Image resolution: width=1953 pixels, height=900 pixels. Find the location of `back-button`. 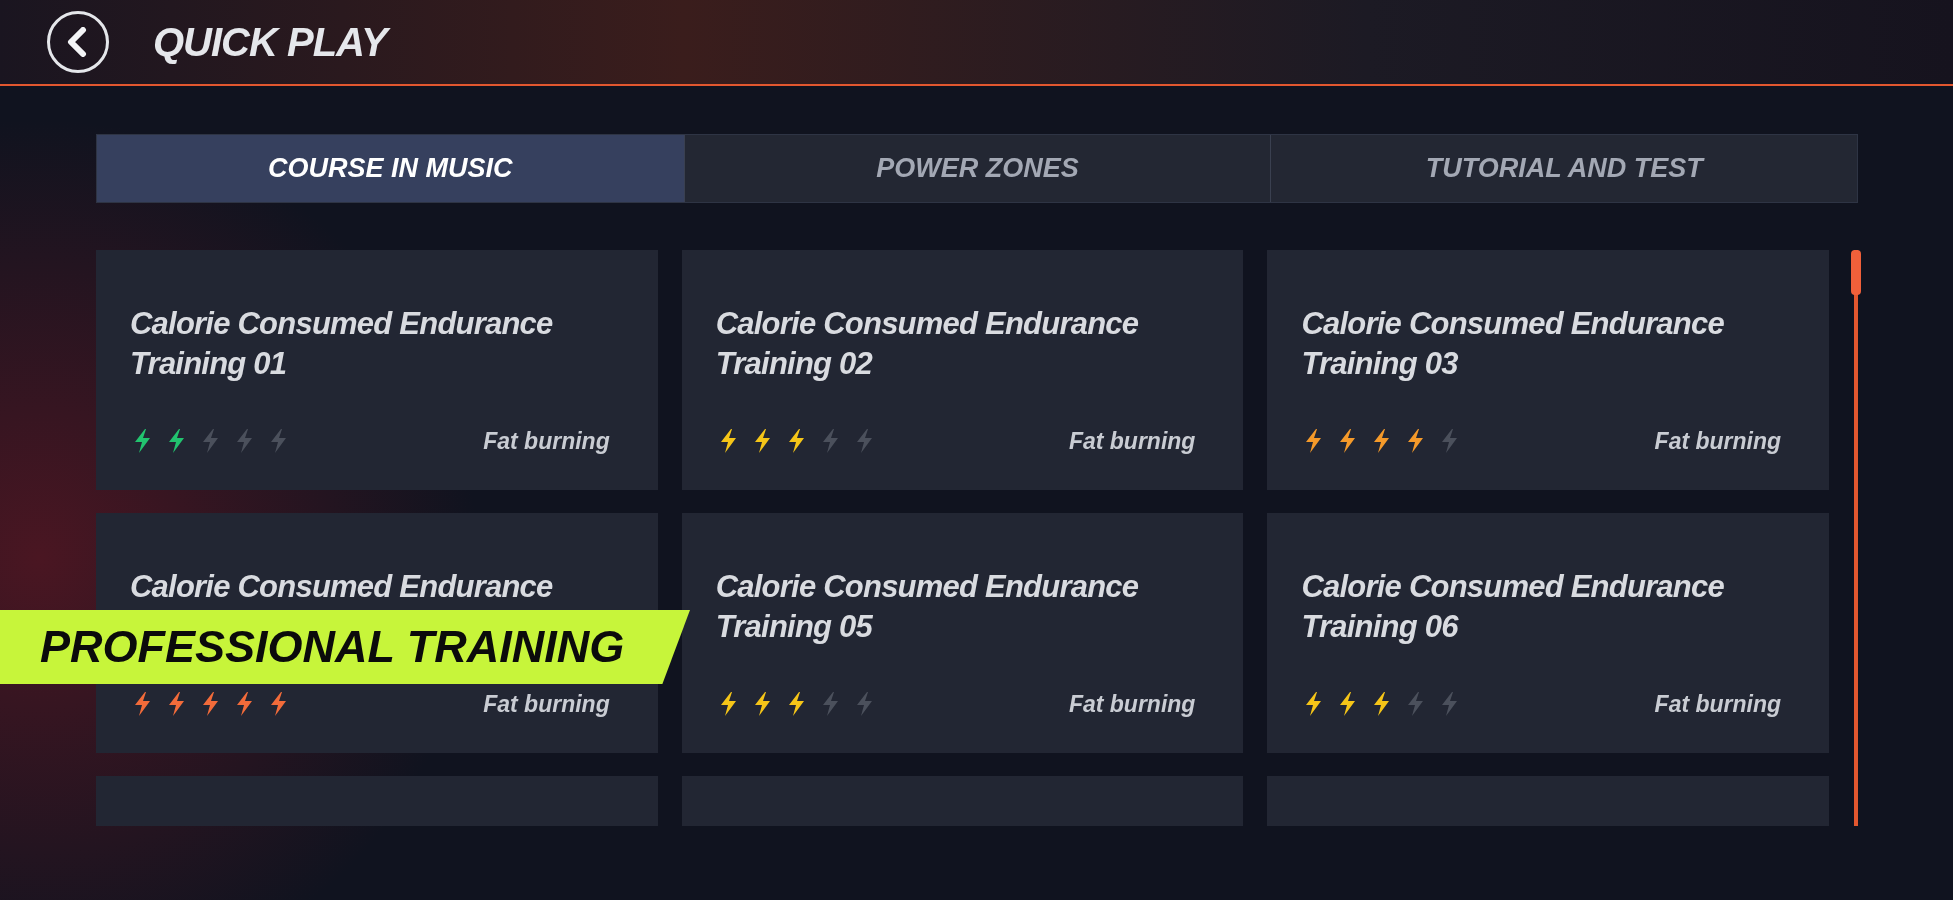

back-button is located at coordinates (78, 42).